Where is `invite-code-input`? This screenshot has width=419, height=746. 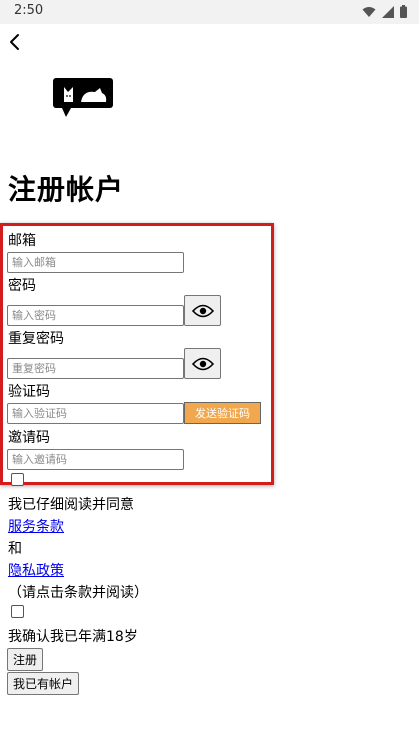 invite-code-input is located at coordinates (95, 459).